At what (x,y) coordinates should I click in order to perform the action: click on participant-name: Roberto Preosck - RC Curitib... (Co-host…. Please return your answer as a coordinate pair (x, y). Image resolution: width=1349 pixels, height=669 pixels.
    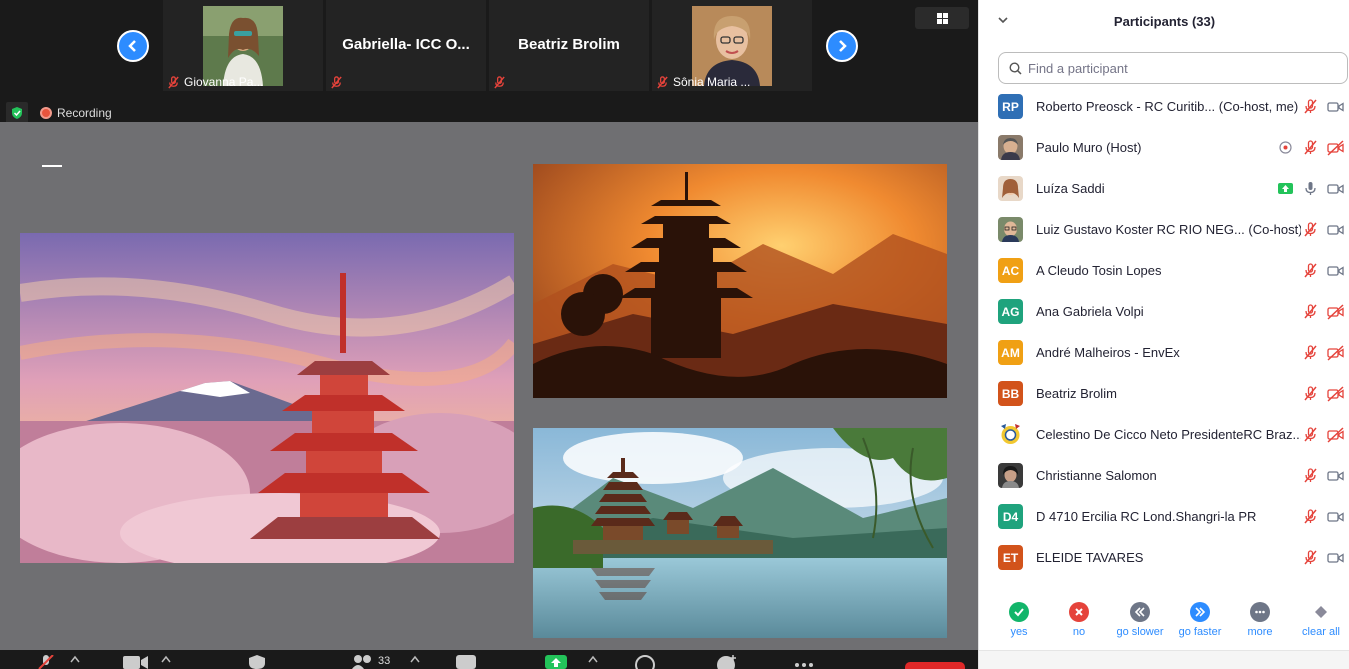
    Looking at the image, I should click on (1167, 106).